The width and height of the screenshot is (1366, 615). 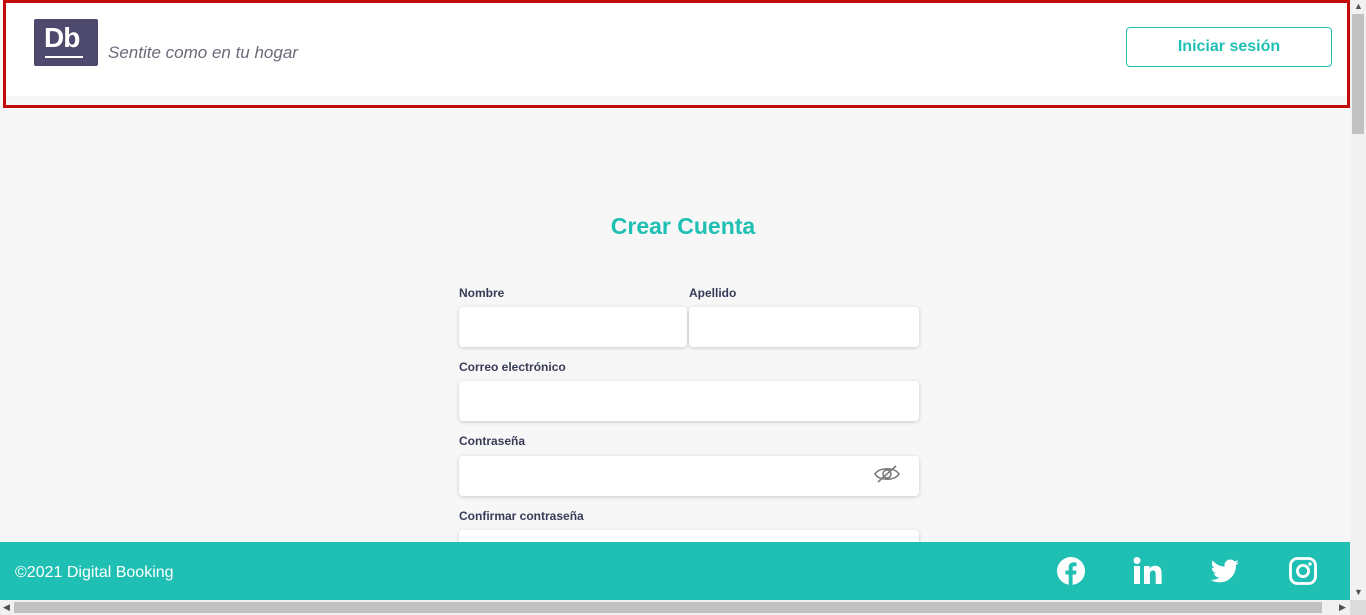 What do you see at coordinates (1358, 300) in the screenshot?
I see `vertical-scrollbar: ▲ ▼` at bounding box center [1358, 300].